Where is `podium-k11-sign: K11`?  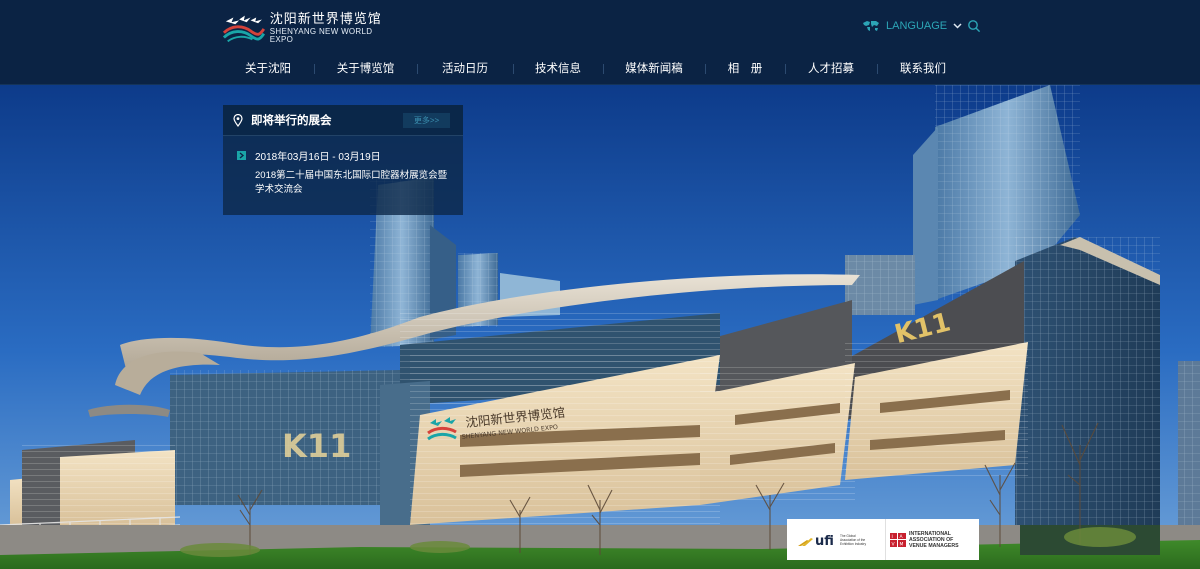 podium-k11-sign: K11 is located at coordinates (316, 446).